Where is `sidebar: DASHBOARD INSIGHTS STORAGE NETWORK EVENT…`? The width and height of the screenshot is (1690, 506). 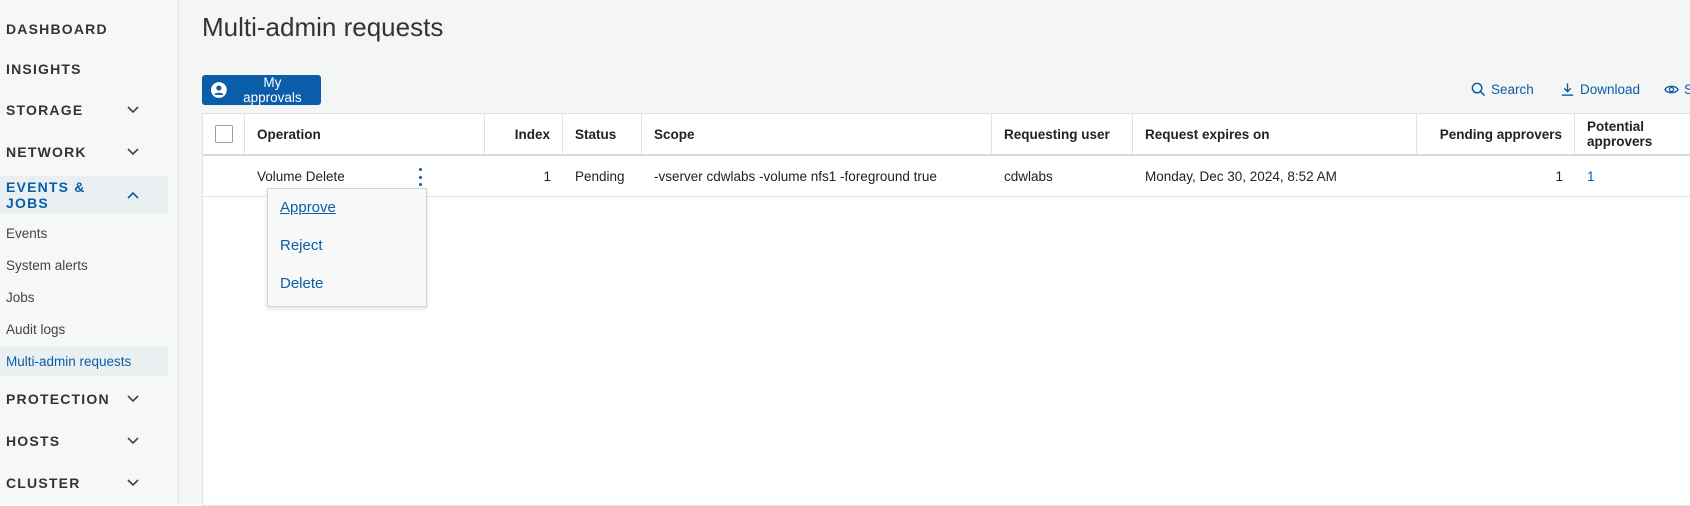 sidebar: DASHBOARD INSIGHTS STORAGE NETWORK EVENT… is located at coordinates (89, 252).